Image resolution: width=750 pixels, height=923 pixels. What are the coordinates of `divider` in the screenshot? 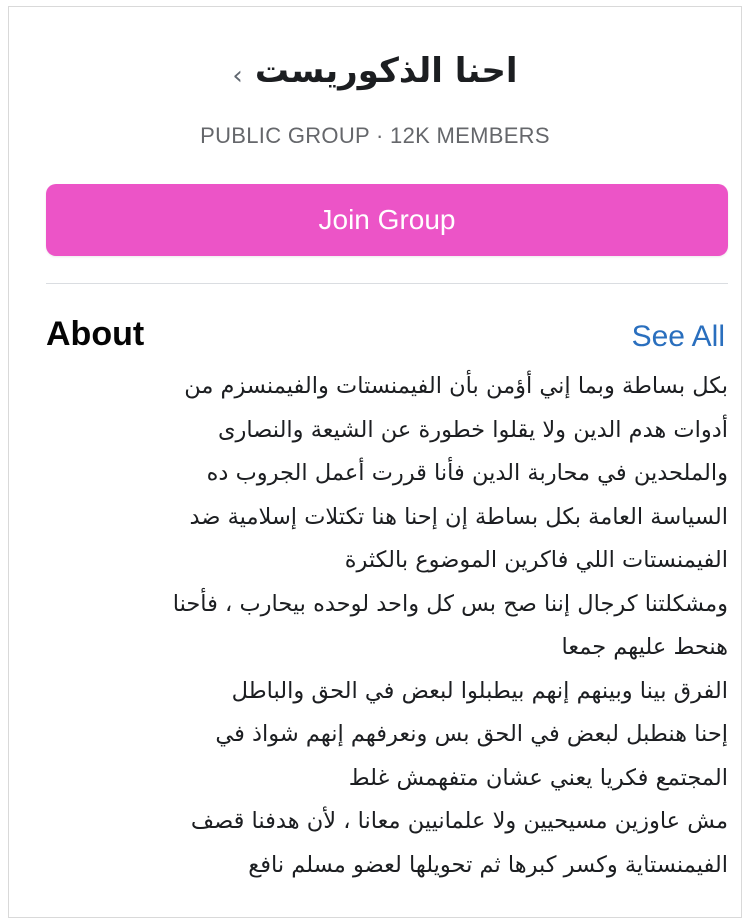 It's located at (387, 283).